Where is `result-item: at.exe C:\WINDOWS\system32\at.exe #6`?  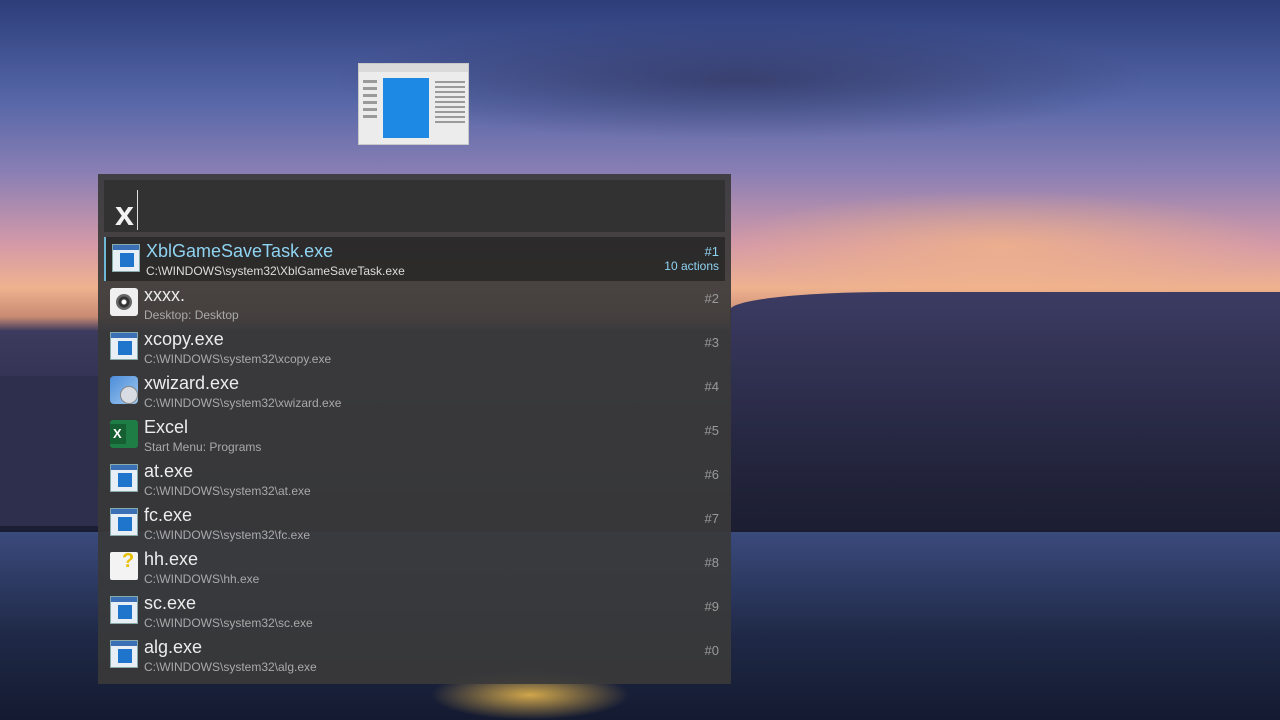
result-item: at.exe C:\WINDOWS\system32\at.exe #6 is located at coordinates (414, 479).